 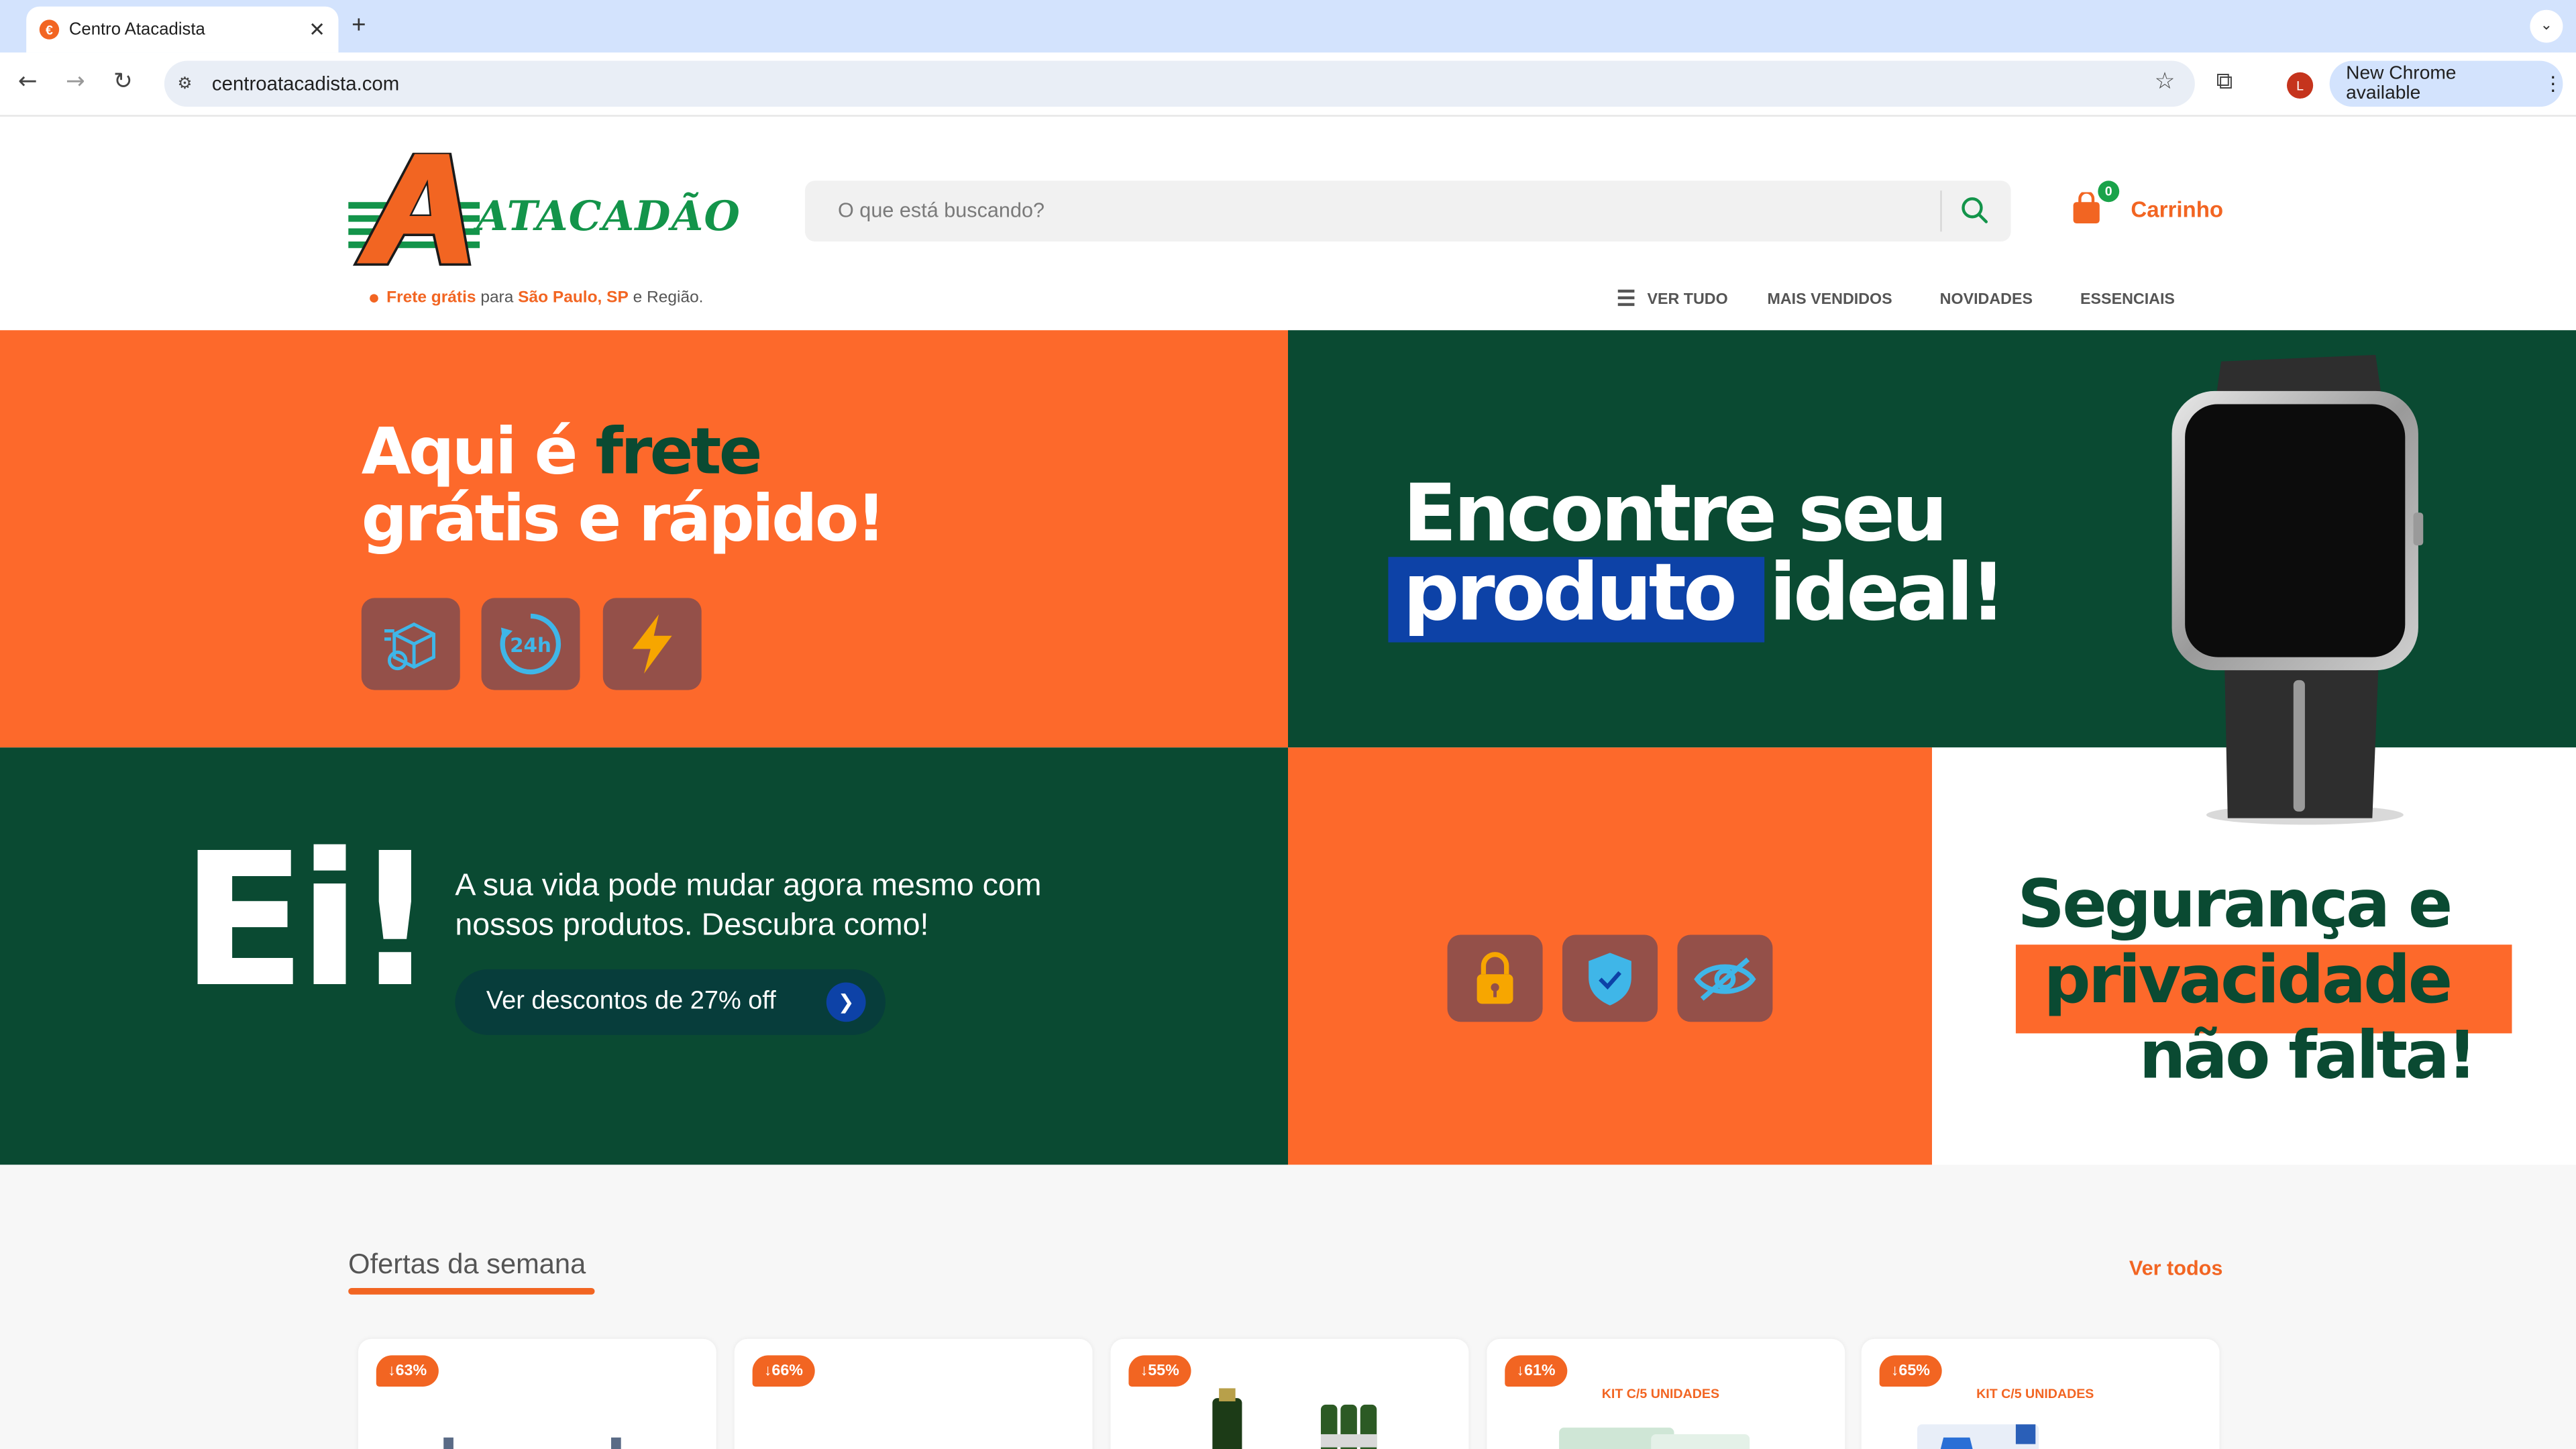 What do you see at coordinates (631, 1001) in the screenshot?
I see `cta-label: Ver descontos de 27% off` at bounding box center [631, 1001].